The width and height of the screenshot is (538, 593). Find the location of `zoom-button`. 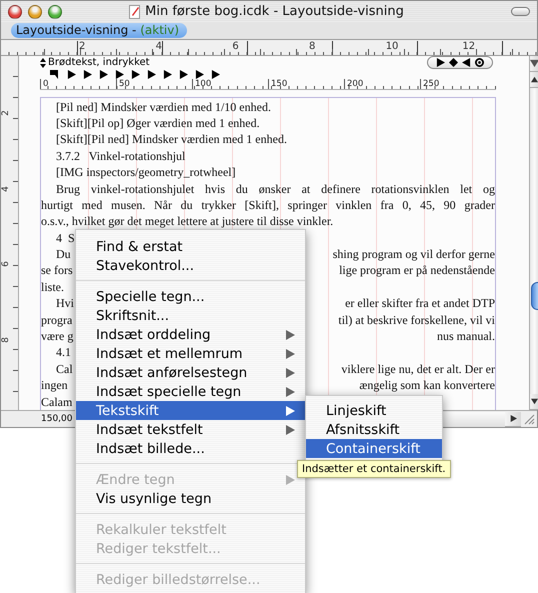

zoom-button is located at coordinates (55, 11).